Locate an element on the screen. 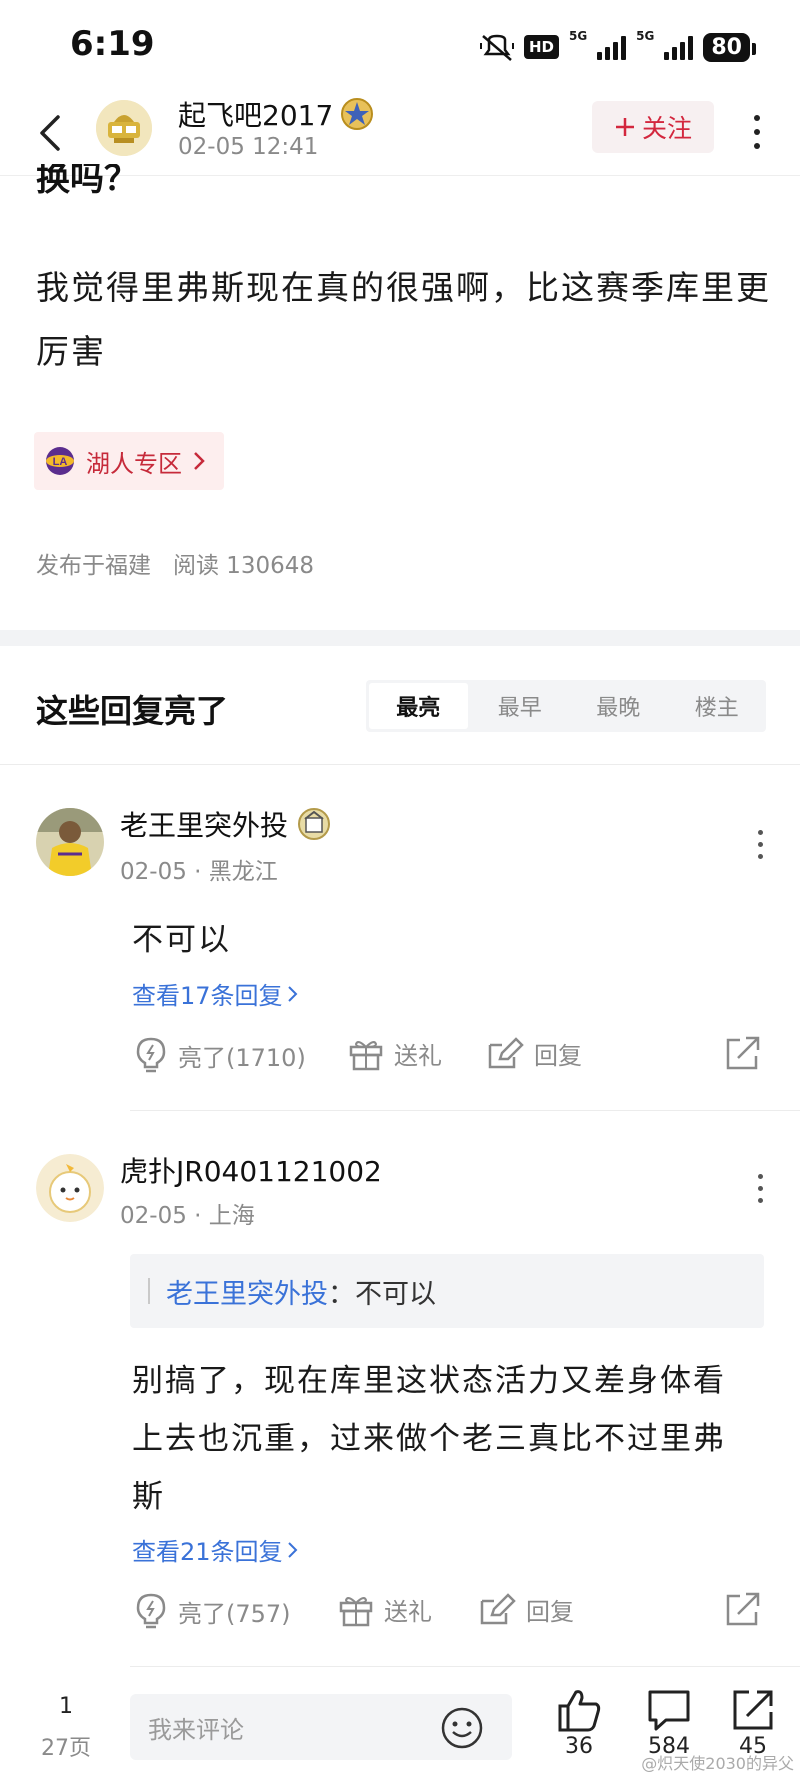  author-name-text: 起飞吧2017 is located at coordinates (256, 115).